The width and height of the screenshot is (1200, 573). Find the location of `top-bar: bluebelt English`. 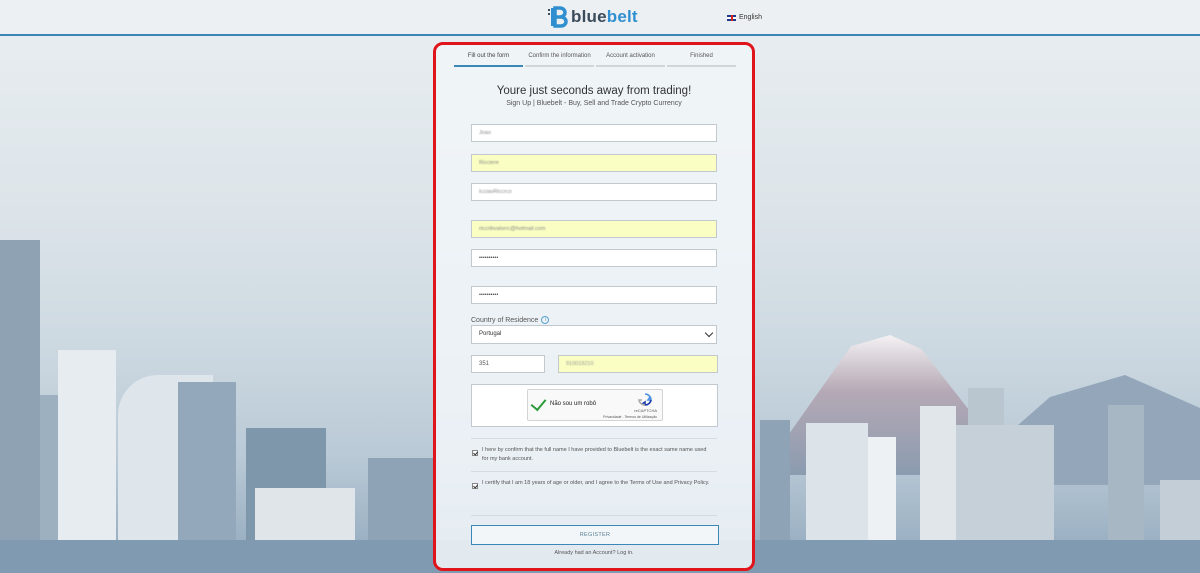

top-bar: bluebelt English is located at coordinates (600, 18).